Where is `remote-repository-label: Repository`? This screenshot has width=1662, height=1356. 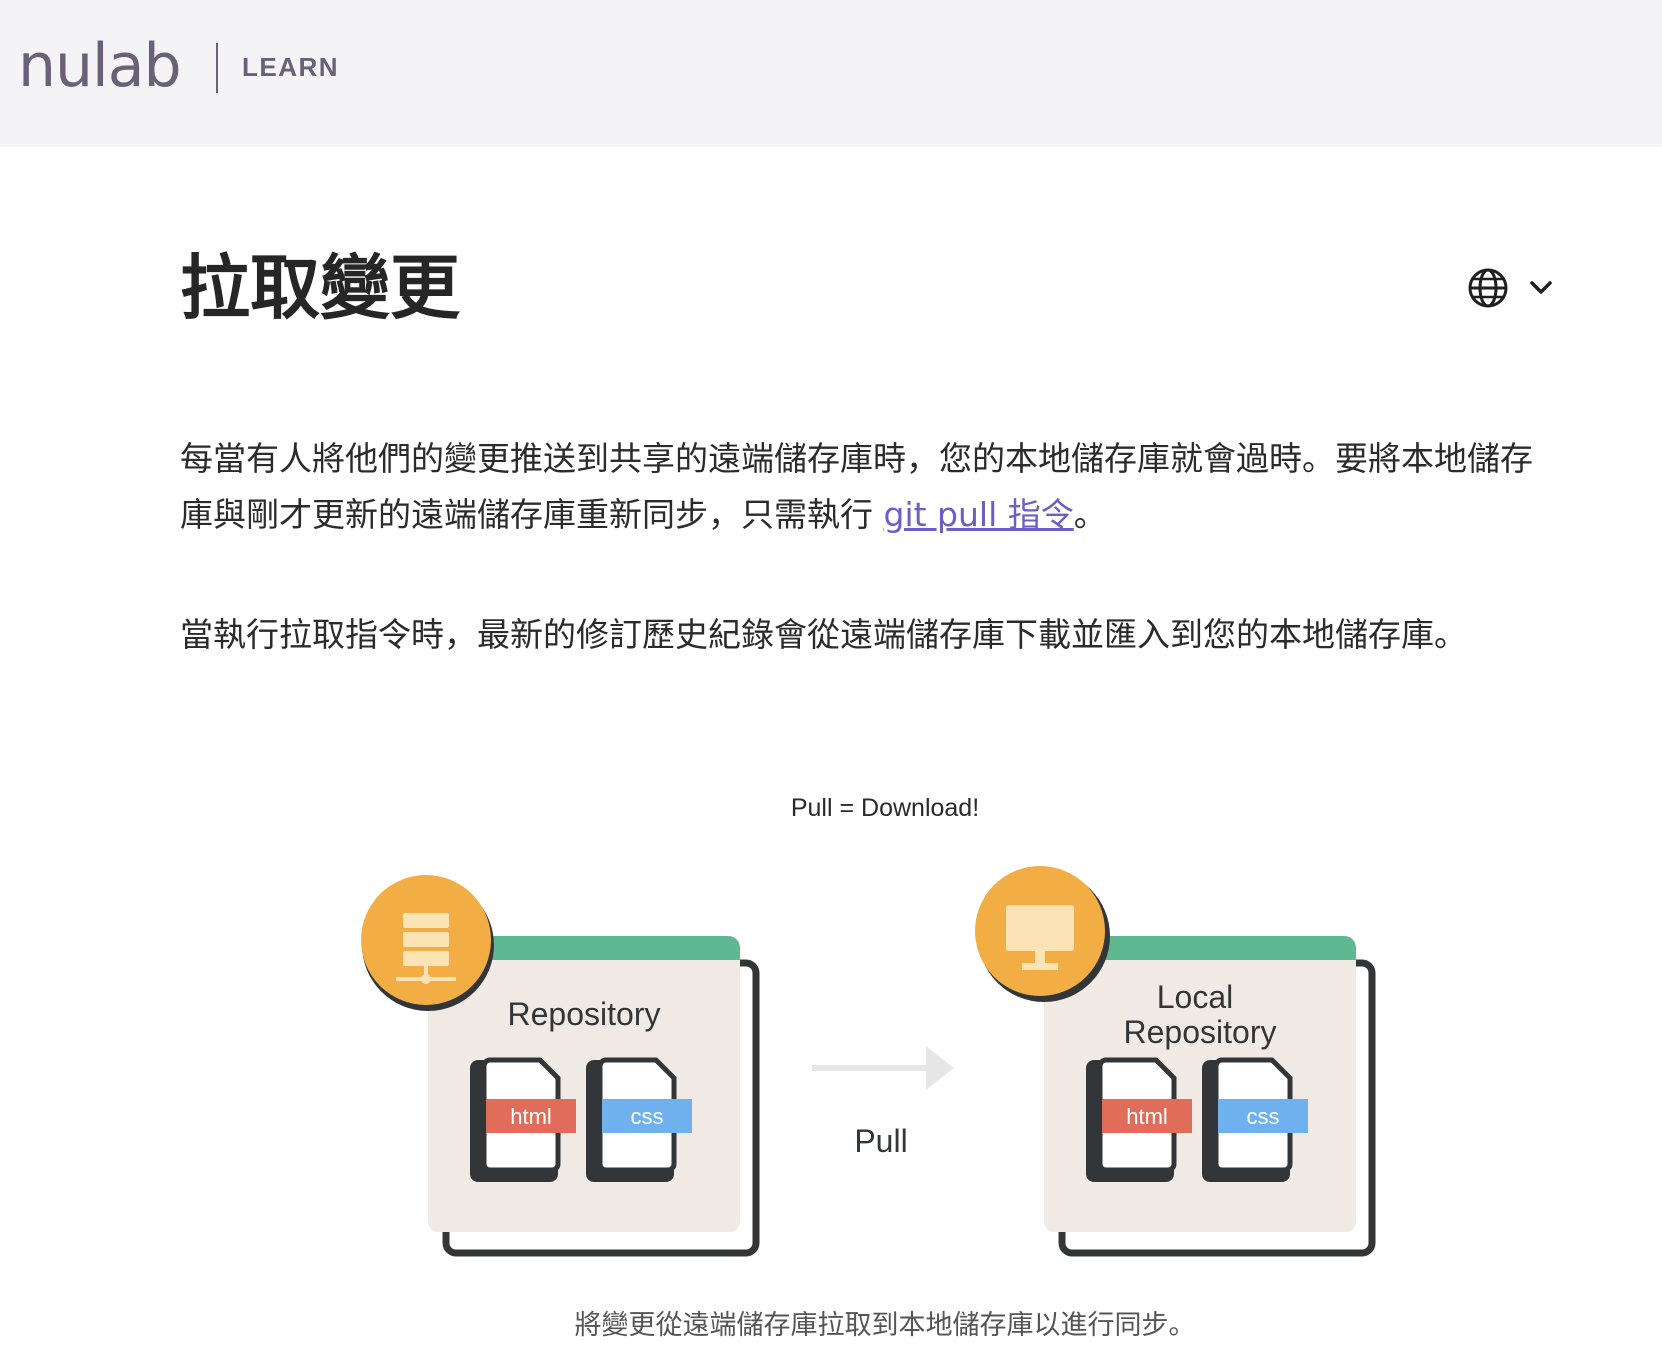 remote-repository-label: Repository is located at coordinates (584, 1014).